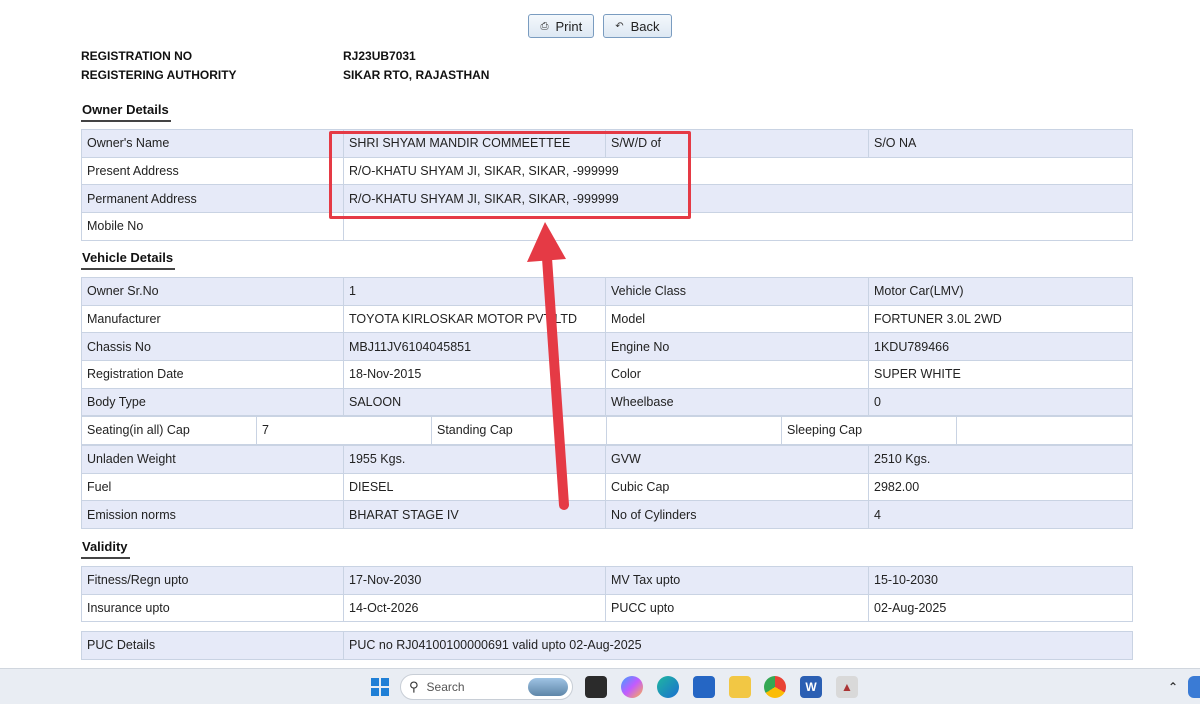  What do you see at coordinates (445, 687) in the screenshot?
I see `search-placeholder: Search` at bounding box center [445, 687].